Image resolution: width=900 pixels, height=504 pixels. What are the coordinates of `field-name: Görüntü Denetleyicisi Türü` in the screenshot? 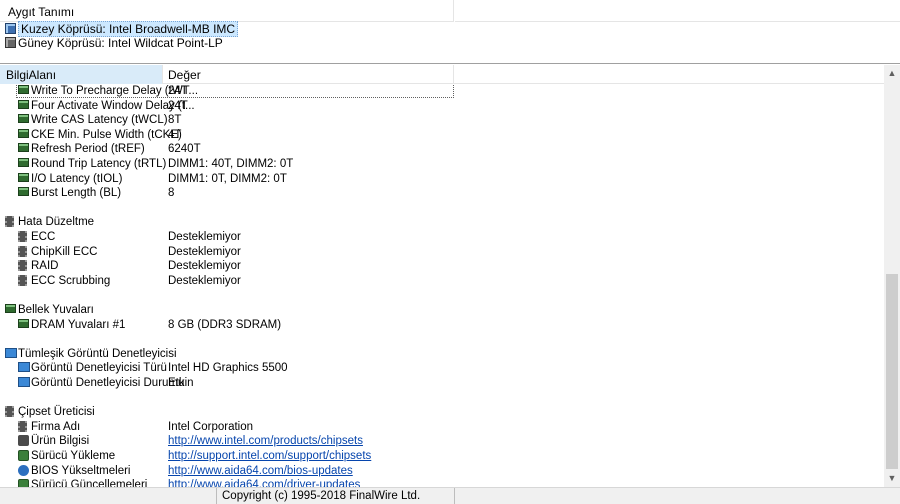 It's located at (99, 368).